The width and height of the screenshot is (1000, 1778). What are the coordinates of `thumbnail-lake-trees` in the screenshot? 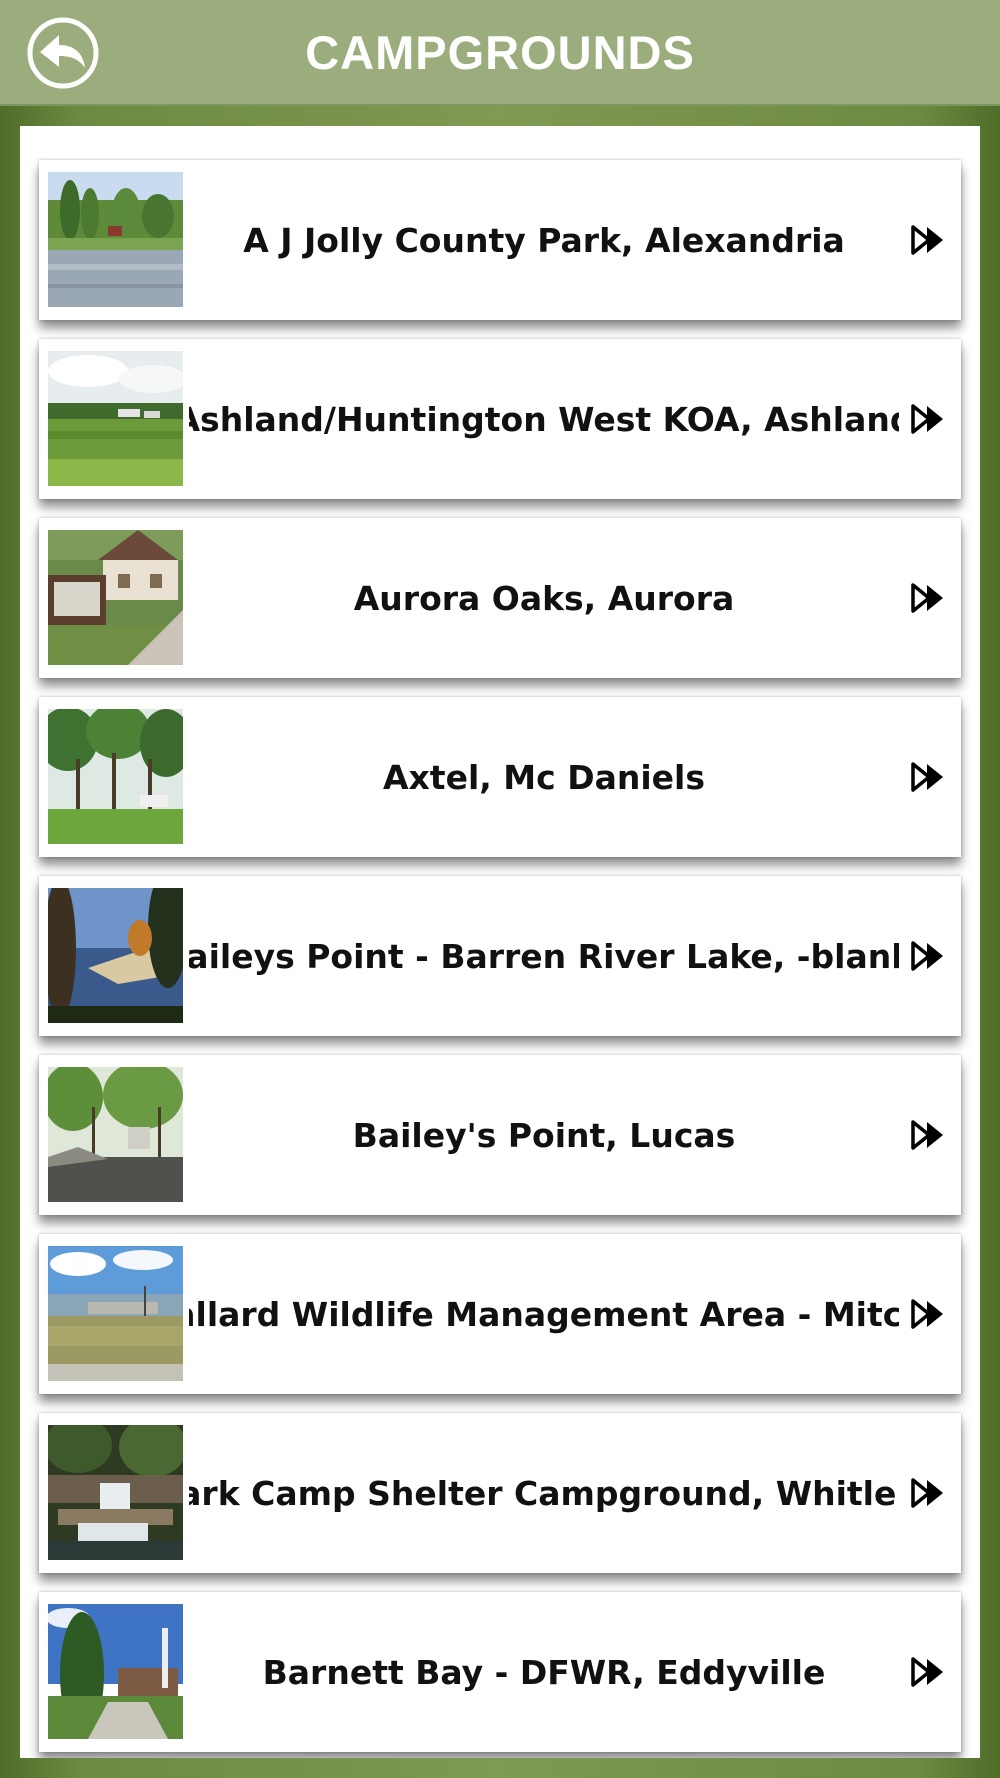 It's located at (115, 239).